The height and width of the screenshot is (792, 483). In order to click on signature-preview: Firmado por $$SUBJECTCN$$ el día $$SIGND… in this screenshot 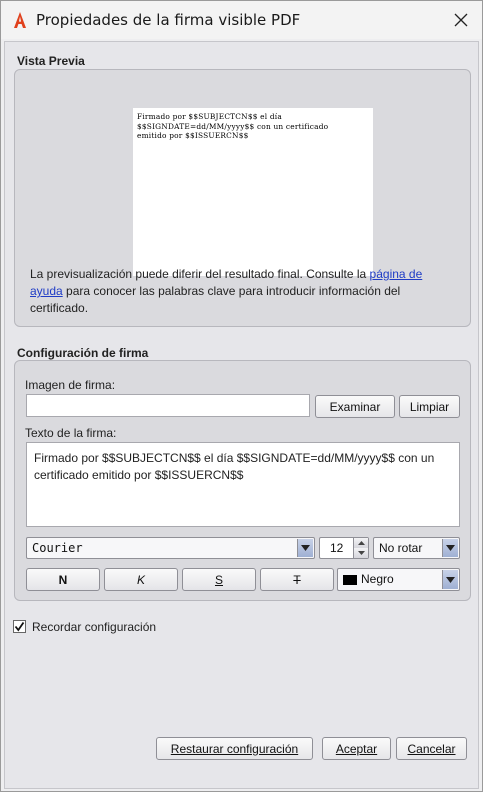, I will do `click(253, 192)`.